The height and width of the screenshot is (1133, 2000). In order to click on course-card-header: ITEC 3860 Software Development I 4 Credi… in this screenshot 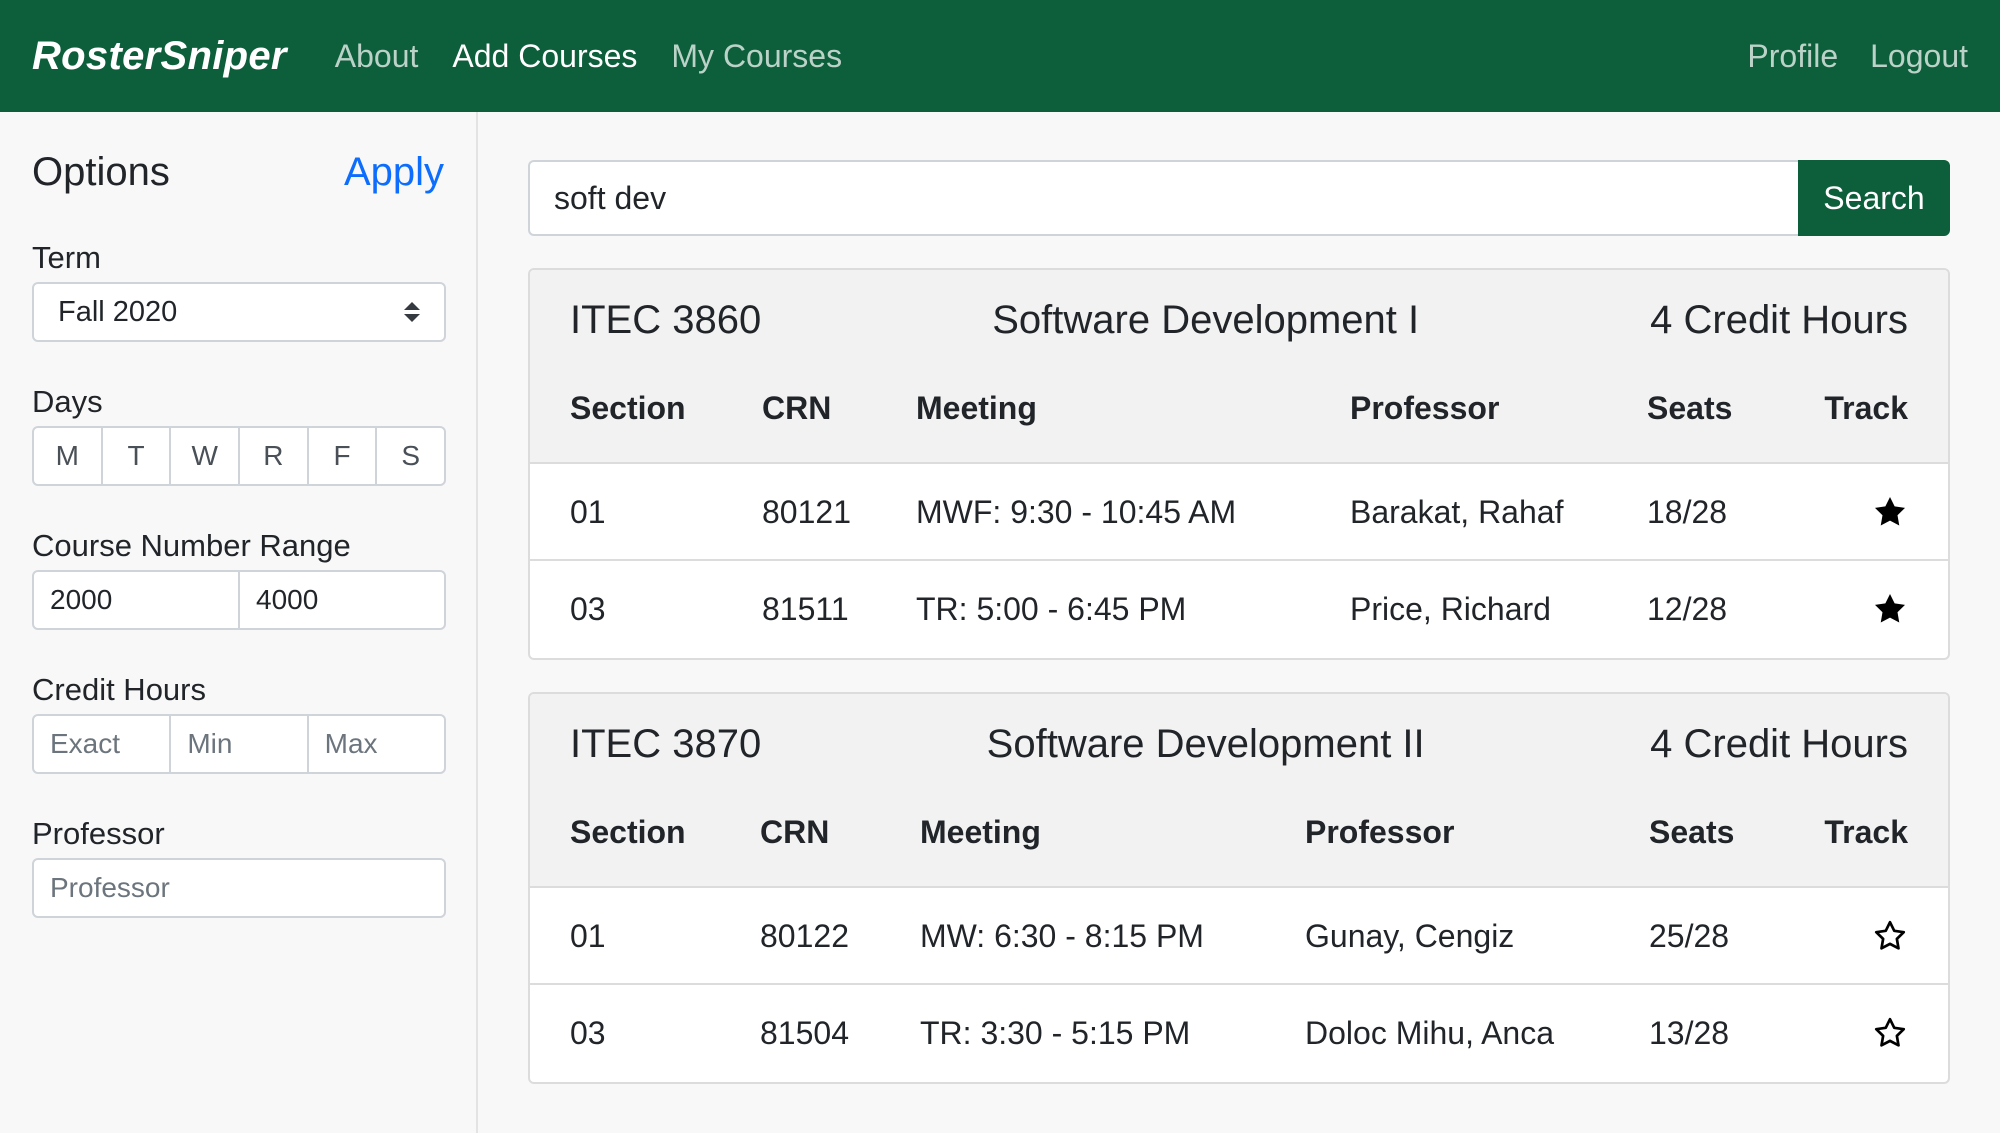, I will do `click(1239, 367)`.